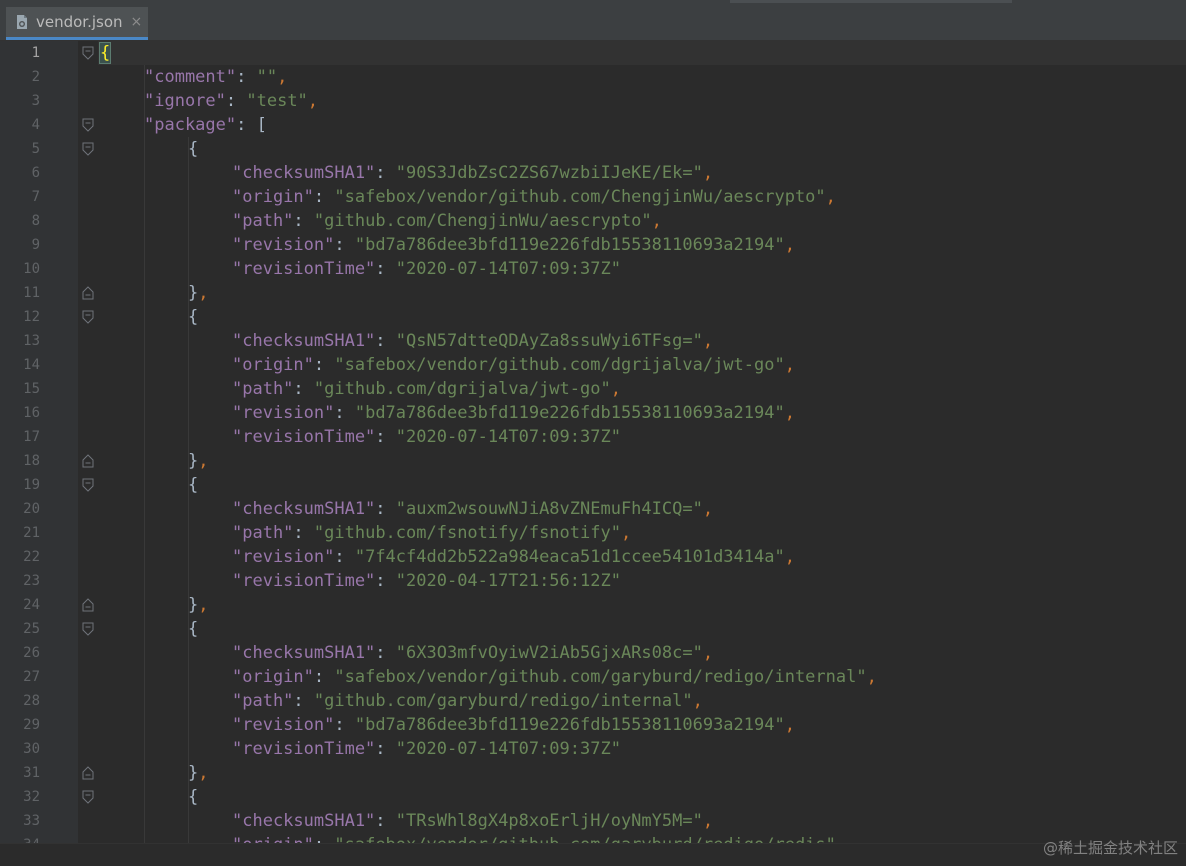 The height and width of the screenshot is (866, 1186). I want to click on line-number: 9, so click(35, 245).